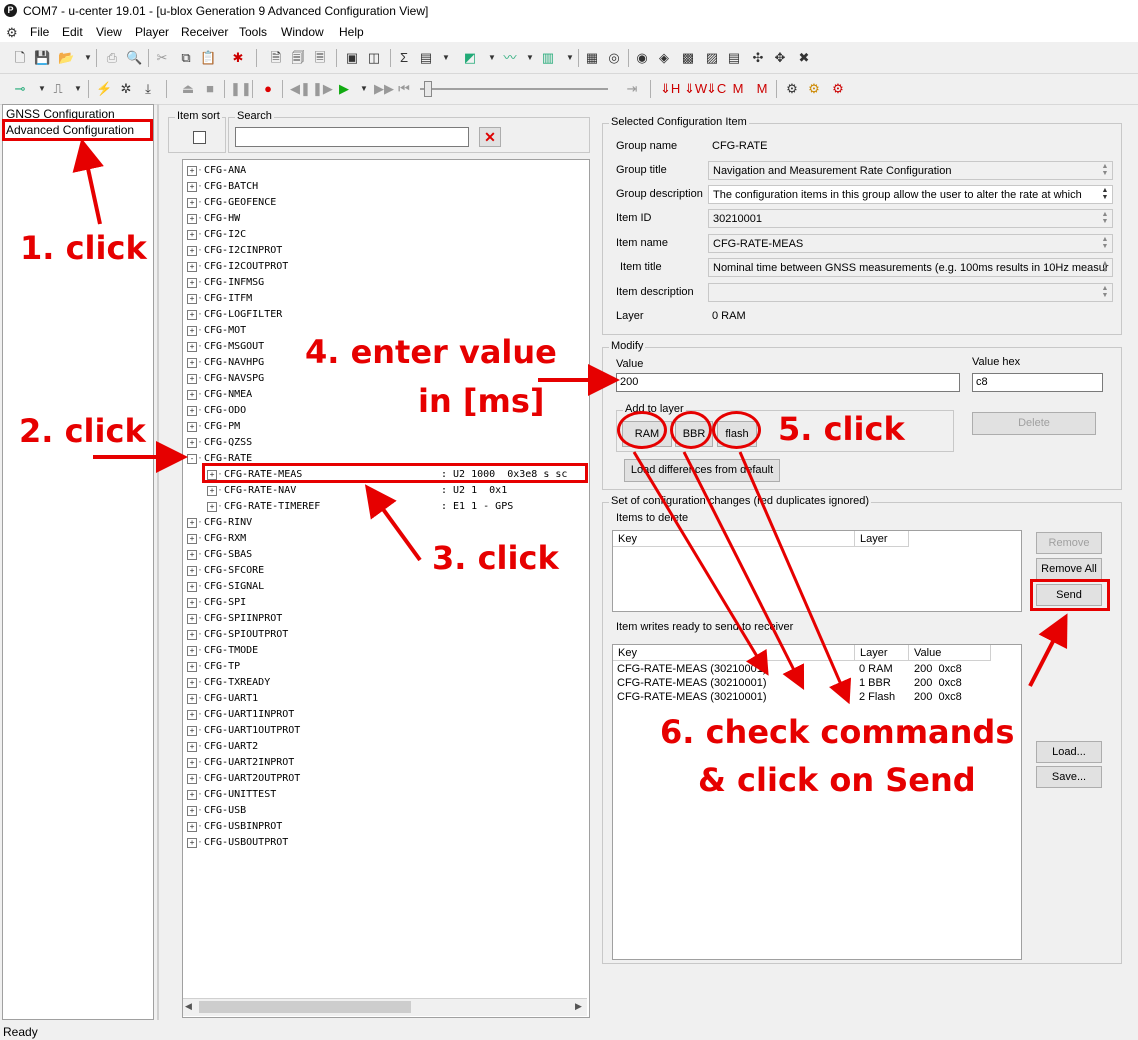  What do you see at coordinates (387, 779) in the screenshot?
I see `tree-item: + · CFG-UART2OUTPROT` at bounding box center [387, 779].